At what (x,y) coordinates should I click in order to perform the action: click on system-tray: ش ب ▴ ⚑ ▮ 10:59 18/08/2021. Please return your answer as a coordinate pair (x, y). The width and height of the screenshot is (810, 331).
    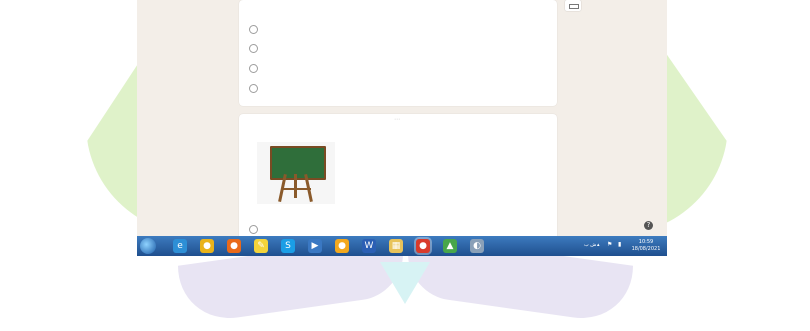
    Looking at the image, I should click on (622, 246).